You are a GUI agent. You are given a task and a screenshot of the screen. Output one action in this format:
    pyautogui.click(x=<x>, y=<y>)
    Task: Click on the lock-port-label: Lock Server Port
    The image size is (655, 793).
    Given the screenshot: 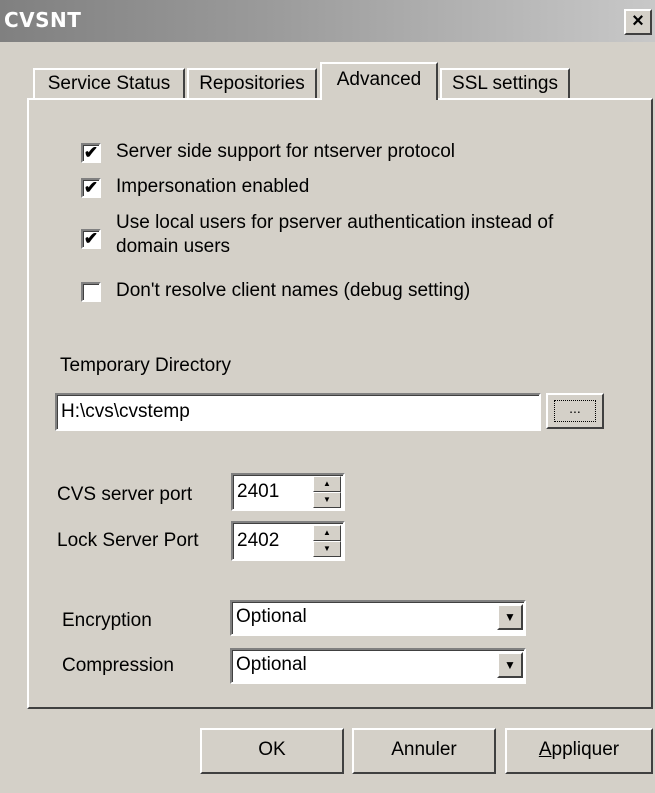 What is the action you would take?
    pyautogui.click(x=128, y=540)
    